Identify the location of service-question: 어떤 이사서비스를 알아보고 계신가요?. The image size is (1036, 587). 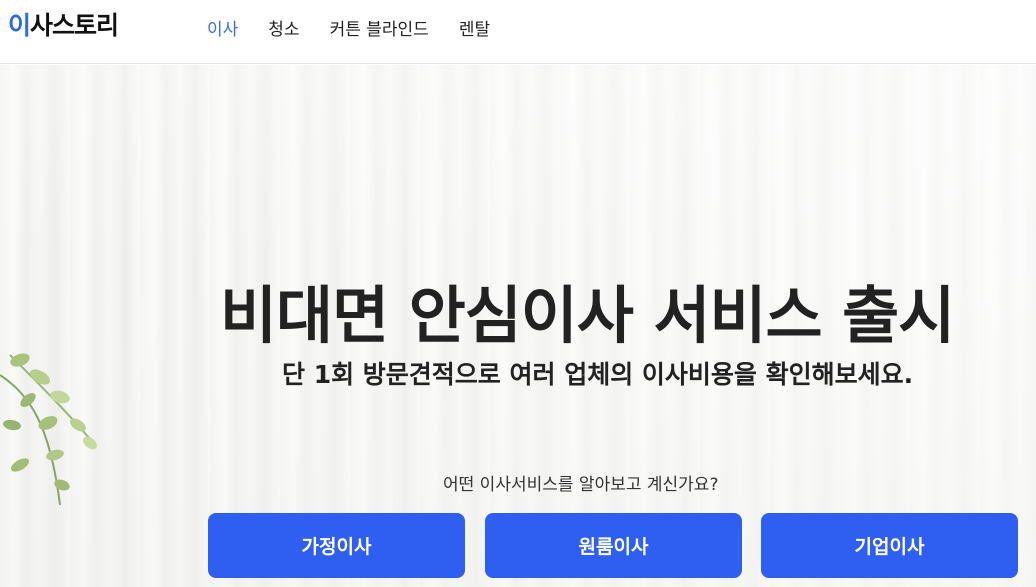
(581, 485).